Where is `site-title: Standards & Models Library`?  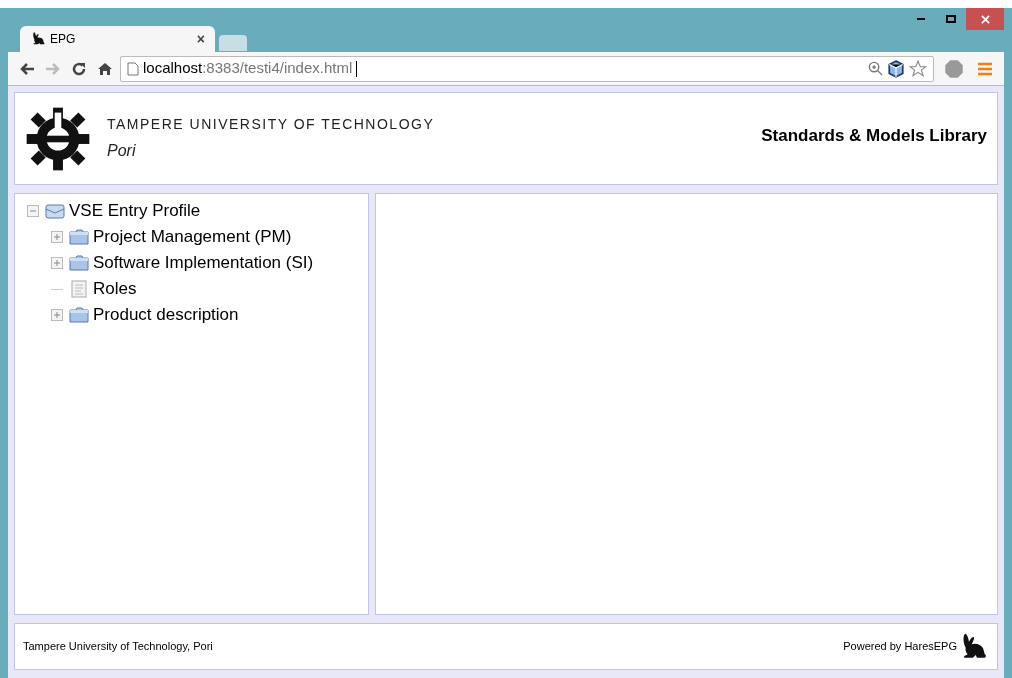
site-title: Standards & Models Library is located at coordinates (874, 136).